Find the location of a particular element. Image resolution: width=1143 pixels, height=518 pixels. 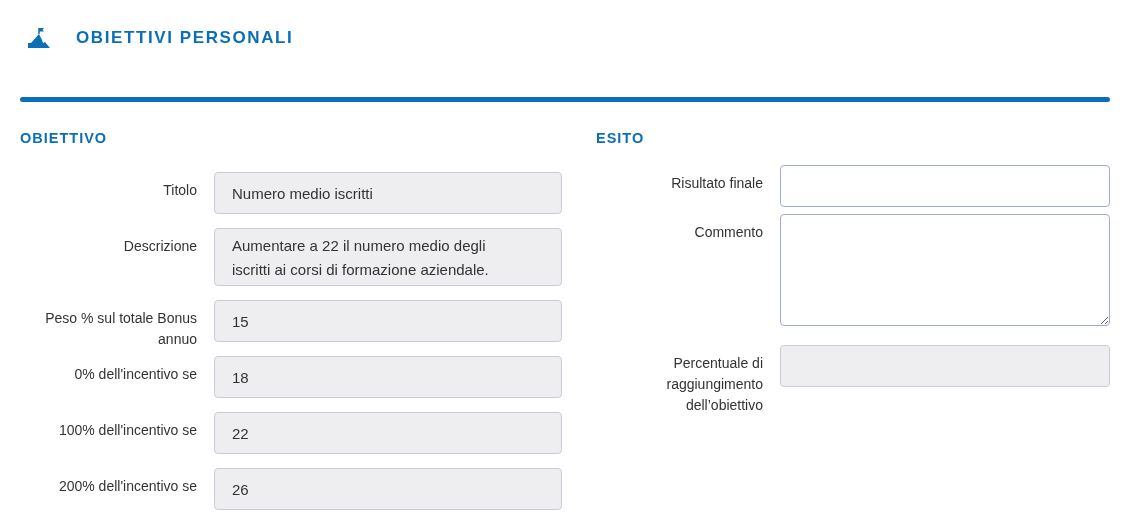

mountain-flag-icon is located at coordinates (39, 37).